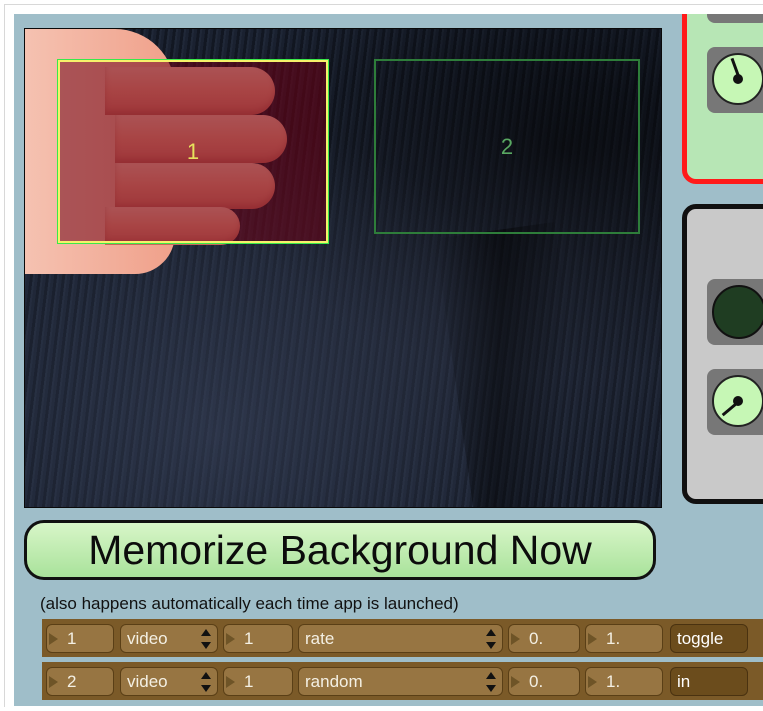 The width and height of the screenshot is (763, 711). I want to click on zone-1-control-panel, so click(722, 99).